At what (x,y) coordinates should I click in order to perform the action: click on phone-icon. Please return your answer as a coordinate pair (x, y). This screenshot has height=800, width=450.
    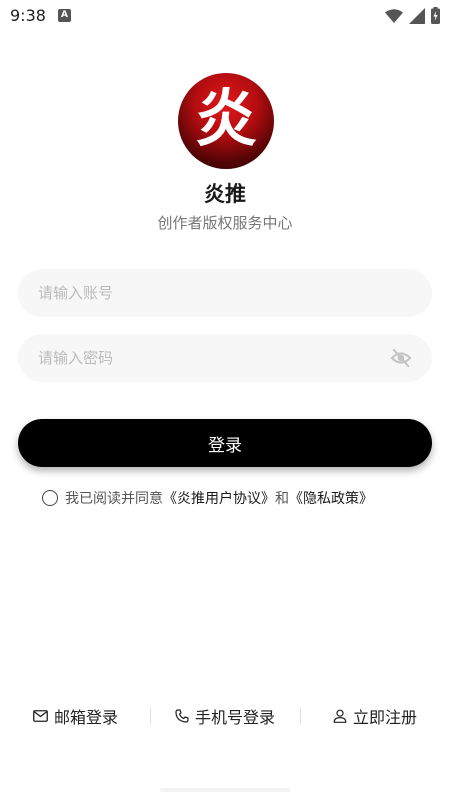
    Looking at the image, I should click on (182, 716).